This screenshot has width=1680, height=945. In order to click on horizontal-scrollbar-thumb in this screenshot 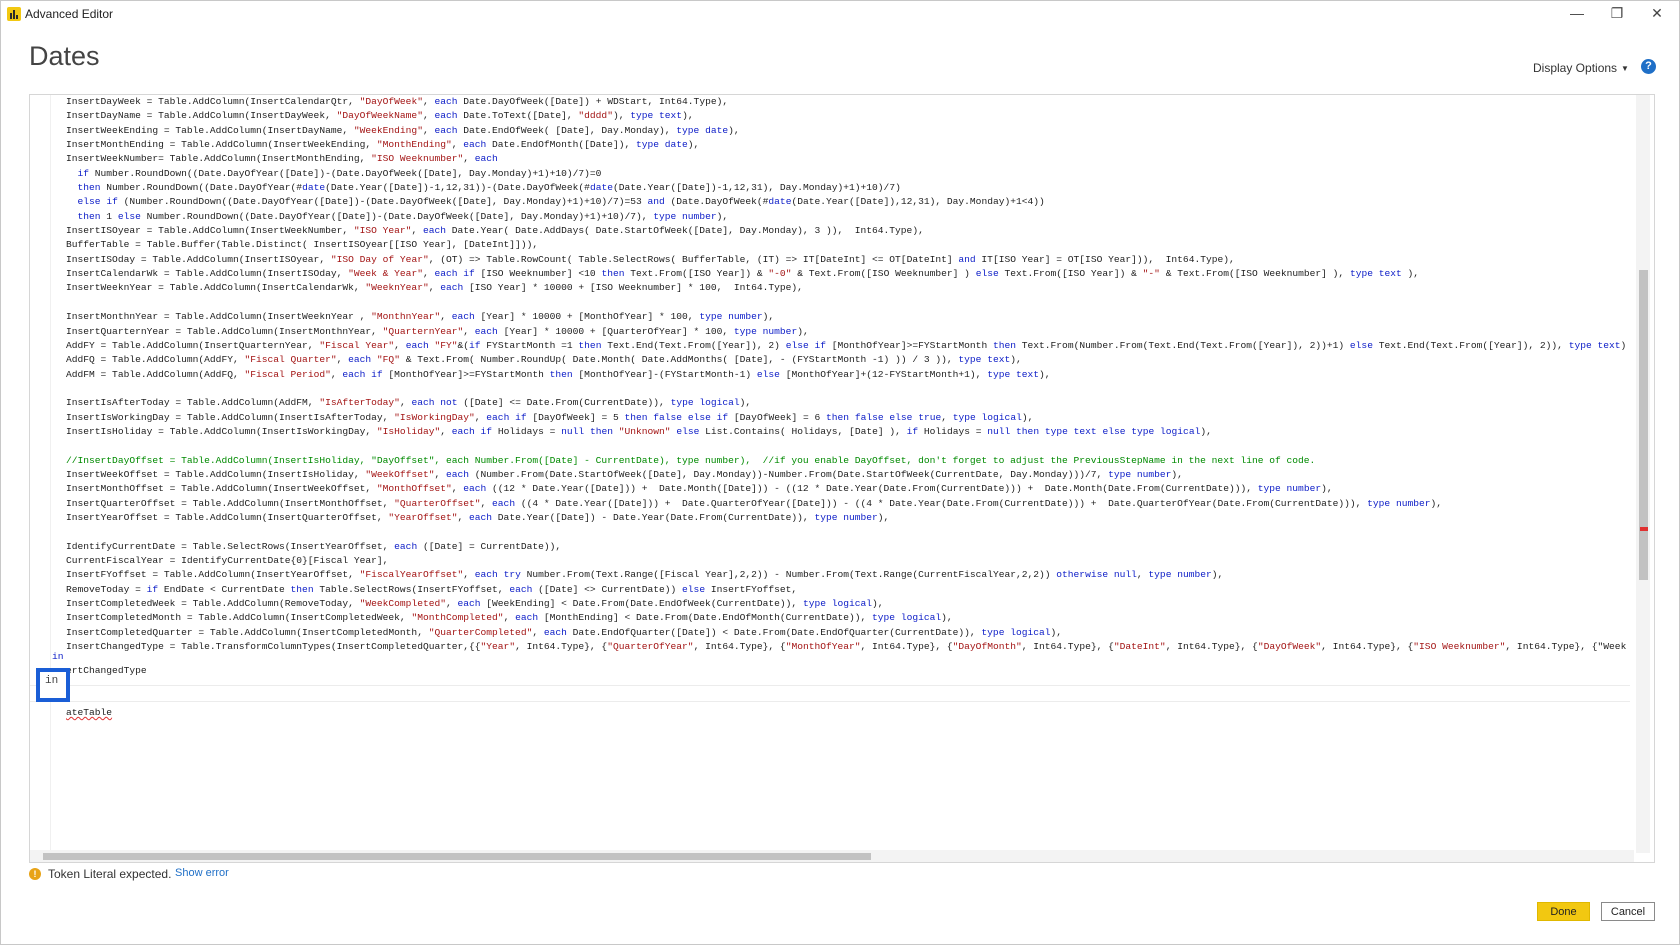, I will do `click(457, 856)`.